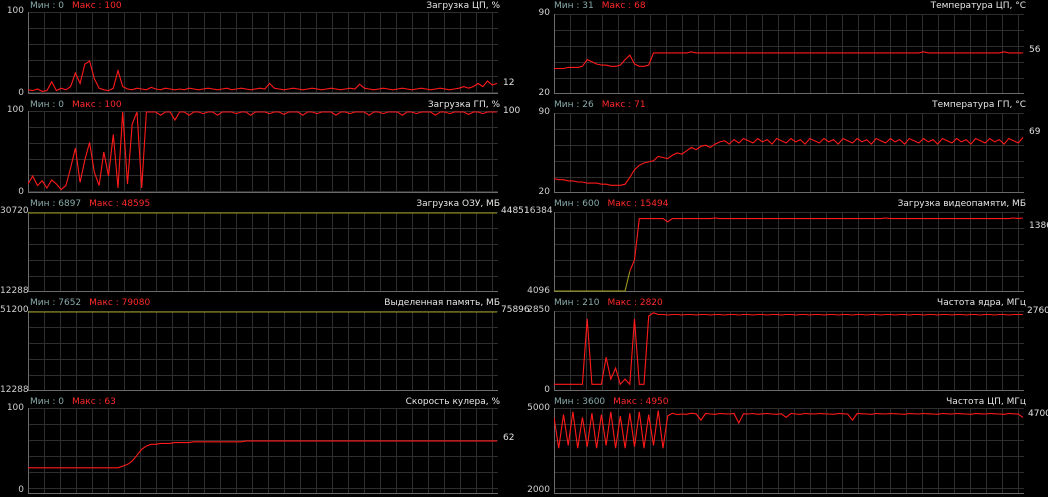 The image size is (1048, 497). I want to click on min-value: Мин : 210, so click(577, 303).